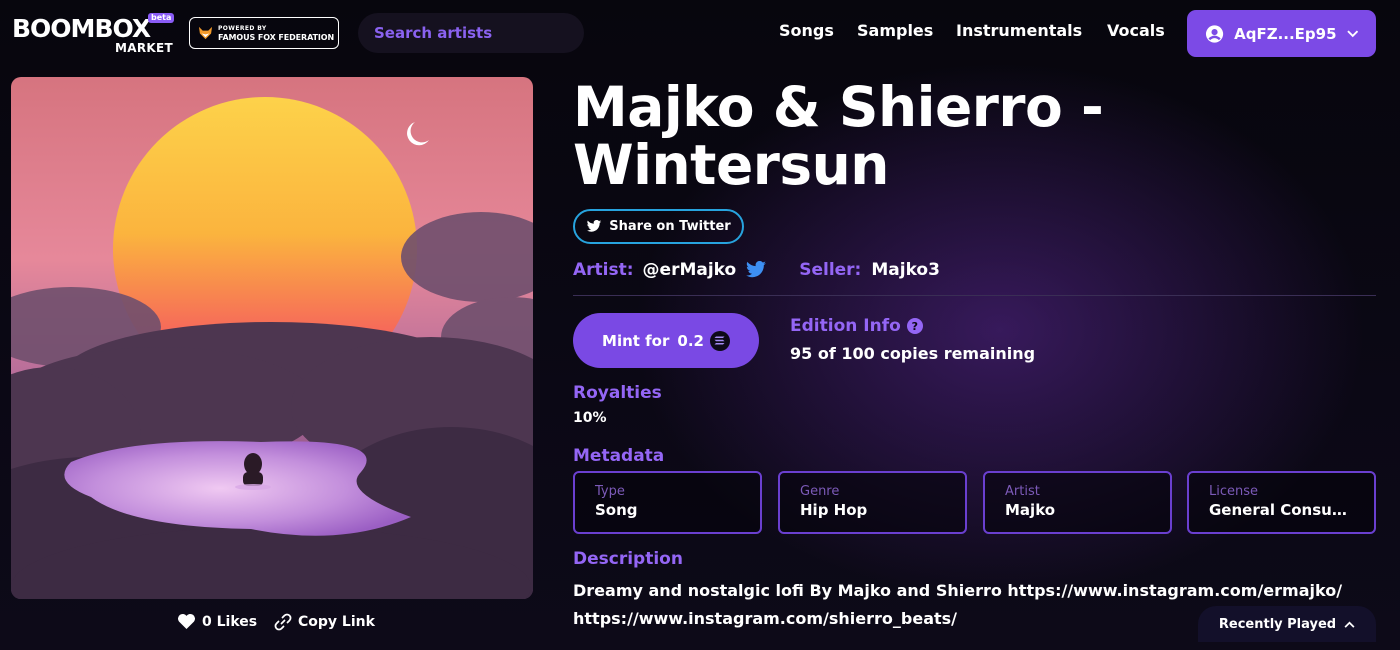  I want to click on famous-fox-badge: POWERED BY FAMOUS FOX FEDERATION, so click(264, 33).